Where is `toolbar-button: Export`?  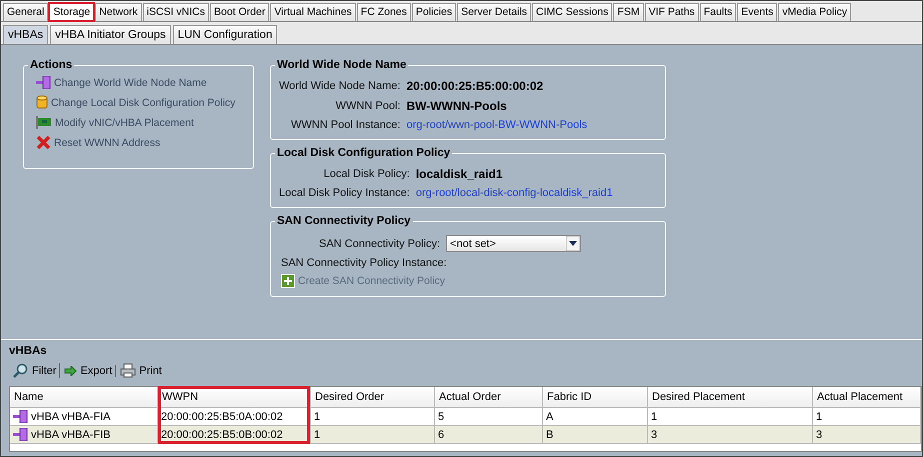
toolbar-button: Export is located at coordinates (90, 370).